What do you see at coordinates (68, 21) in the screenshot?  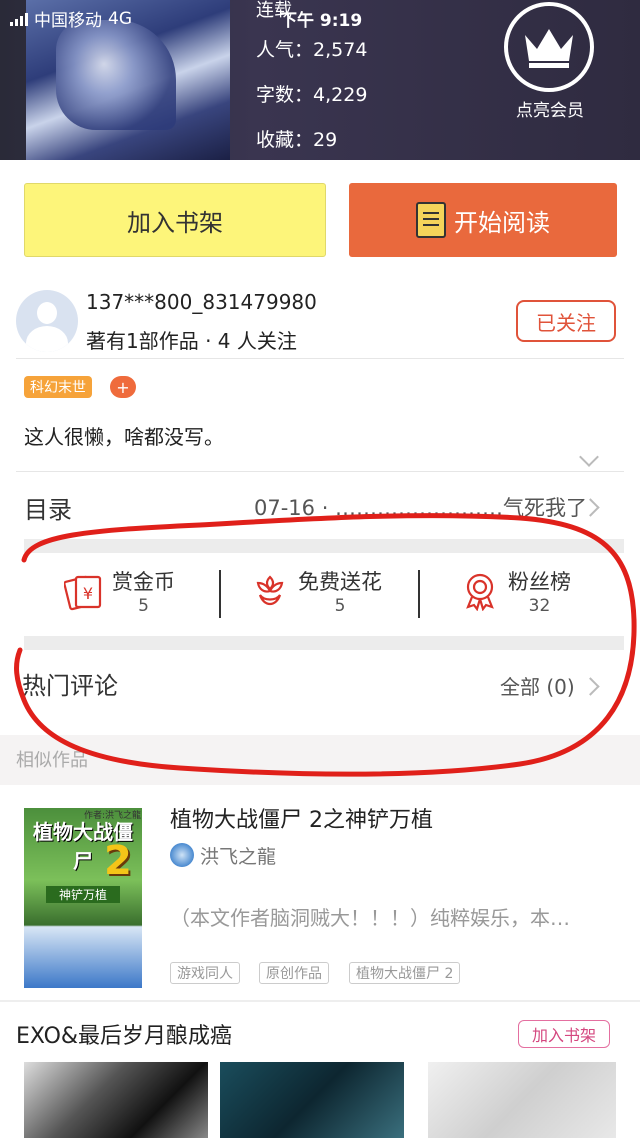 I see `carrier-name: 中国移动` at bounding box center [68, 21].